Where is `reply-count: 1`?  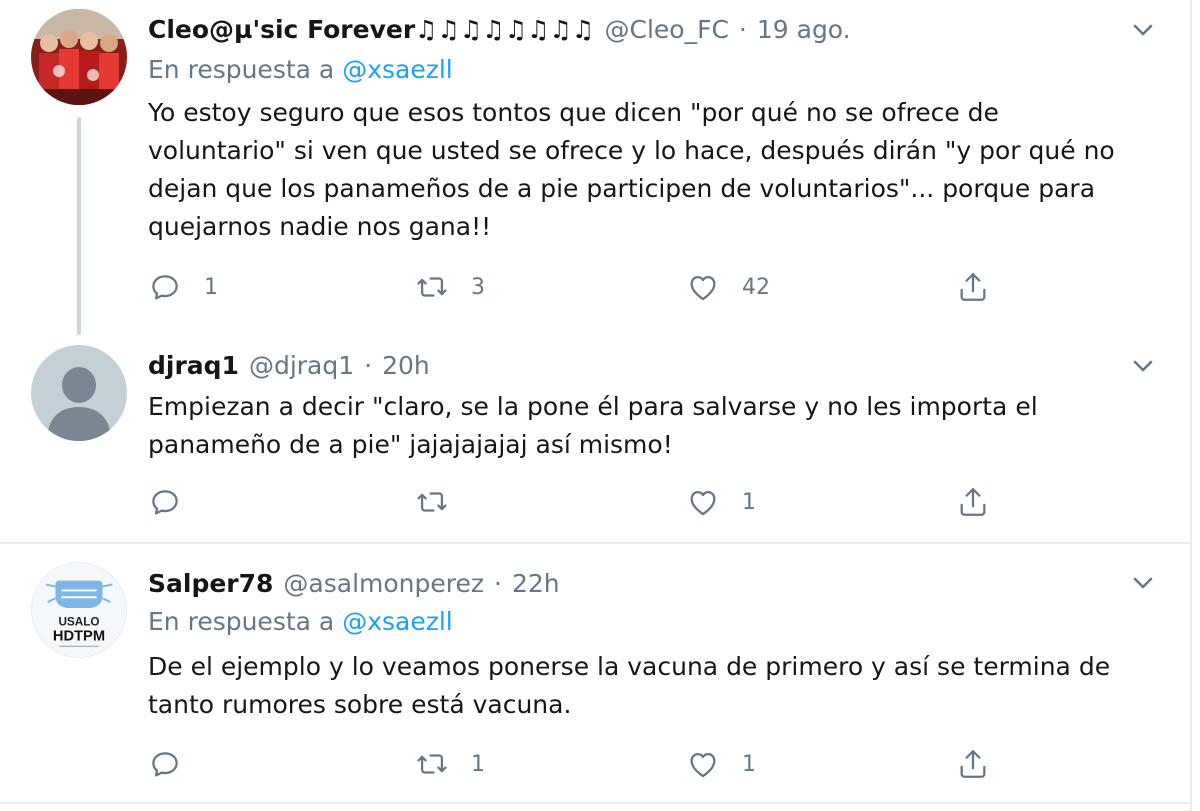 reply-count: 1 is located at coordinates (211, 287).